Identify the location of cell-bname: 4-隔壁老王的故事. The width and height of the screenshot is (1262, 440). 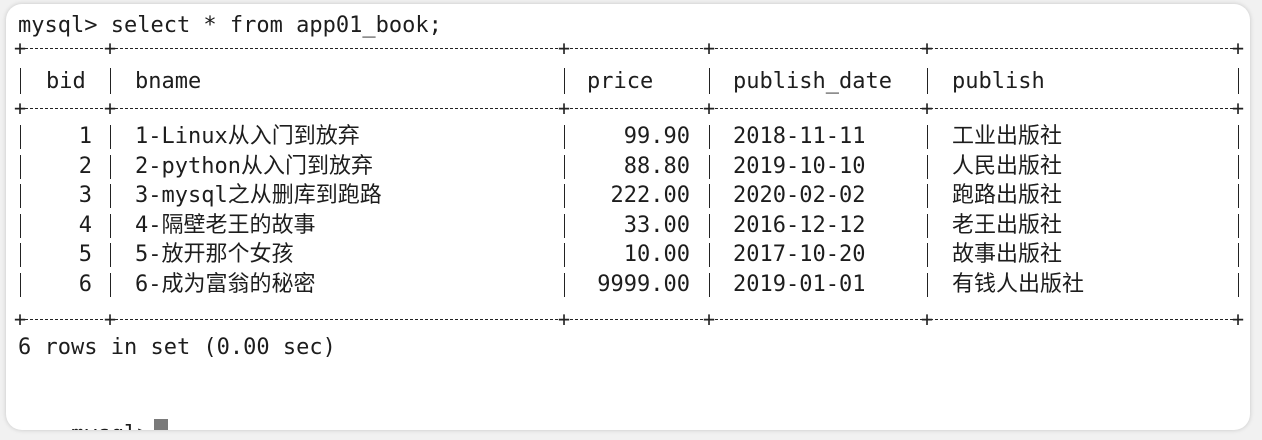
(225, 225).